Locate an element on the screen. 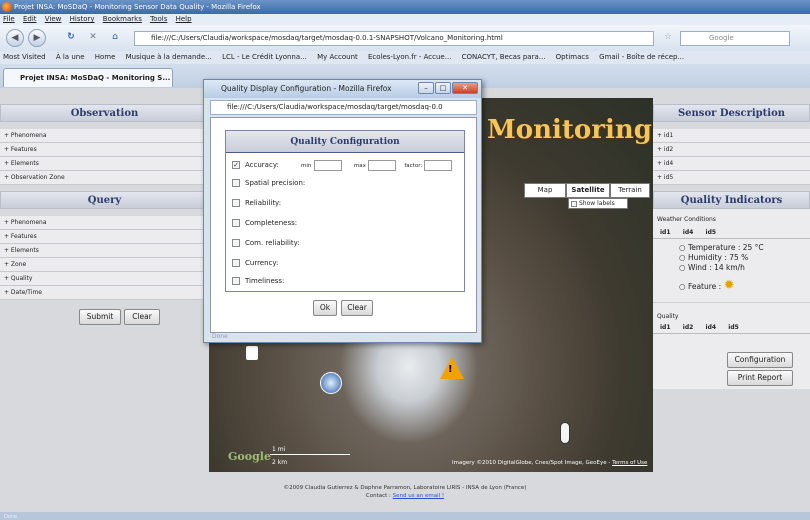  status-bar: Done is located at coordinates (405, 516).